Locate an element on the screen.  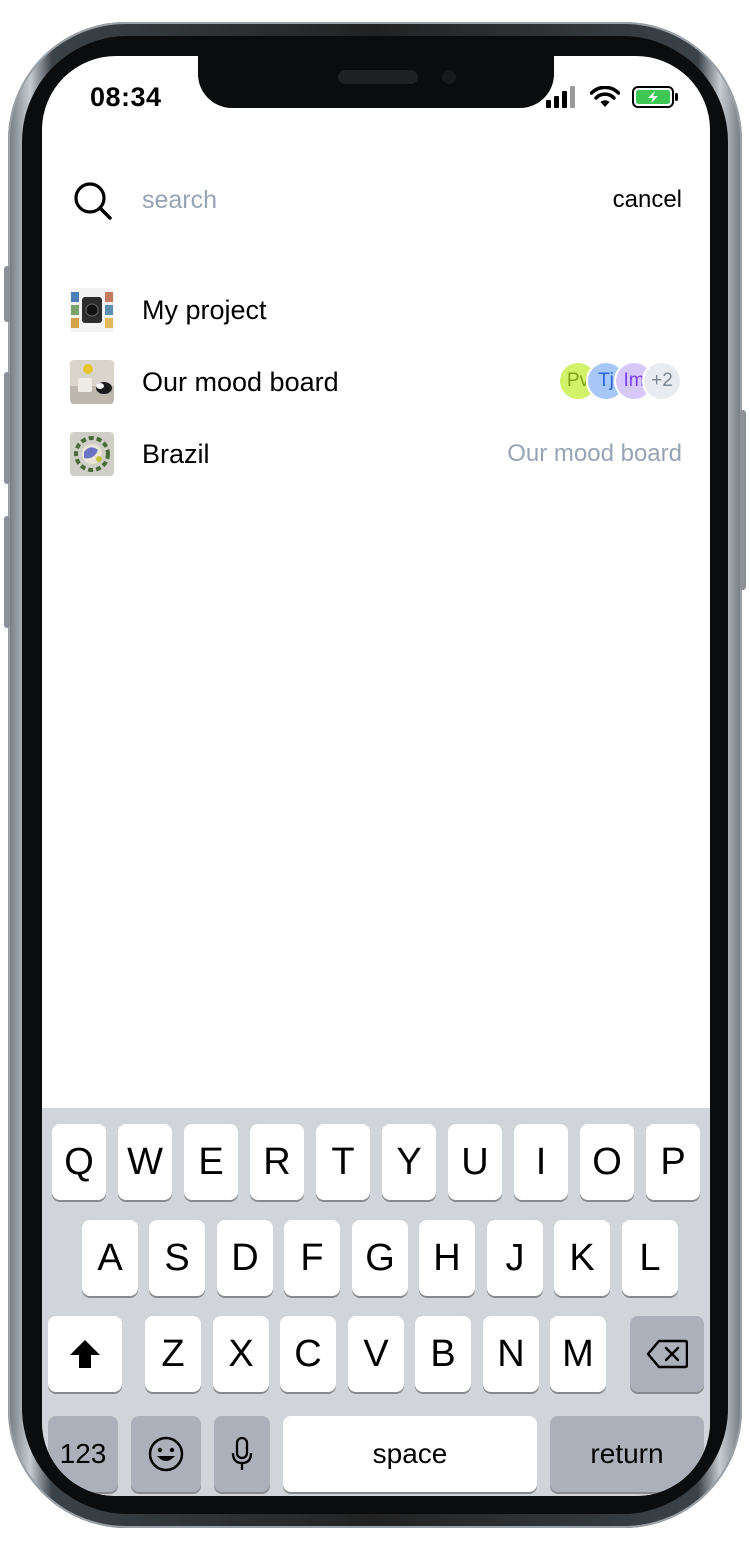
emoji-key is located at coordinates (166, 1454).